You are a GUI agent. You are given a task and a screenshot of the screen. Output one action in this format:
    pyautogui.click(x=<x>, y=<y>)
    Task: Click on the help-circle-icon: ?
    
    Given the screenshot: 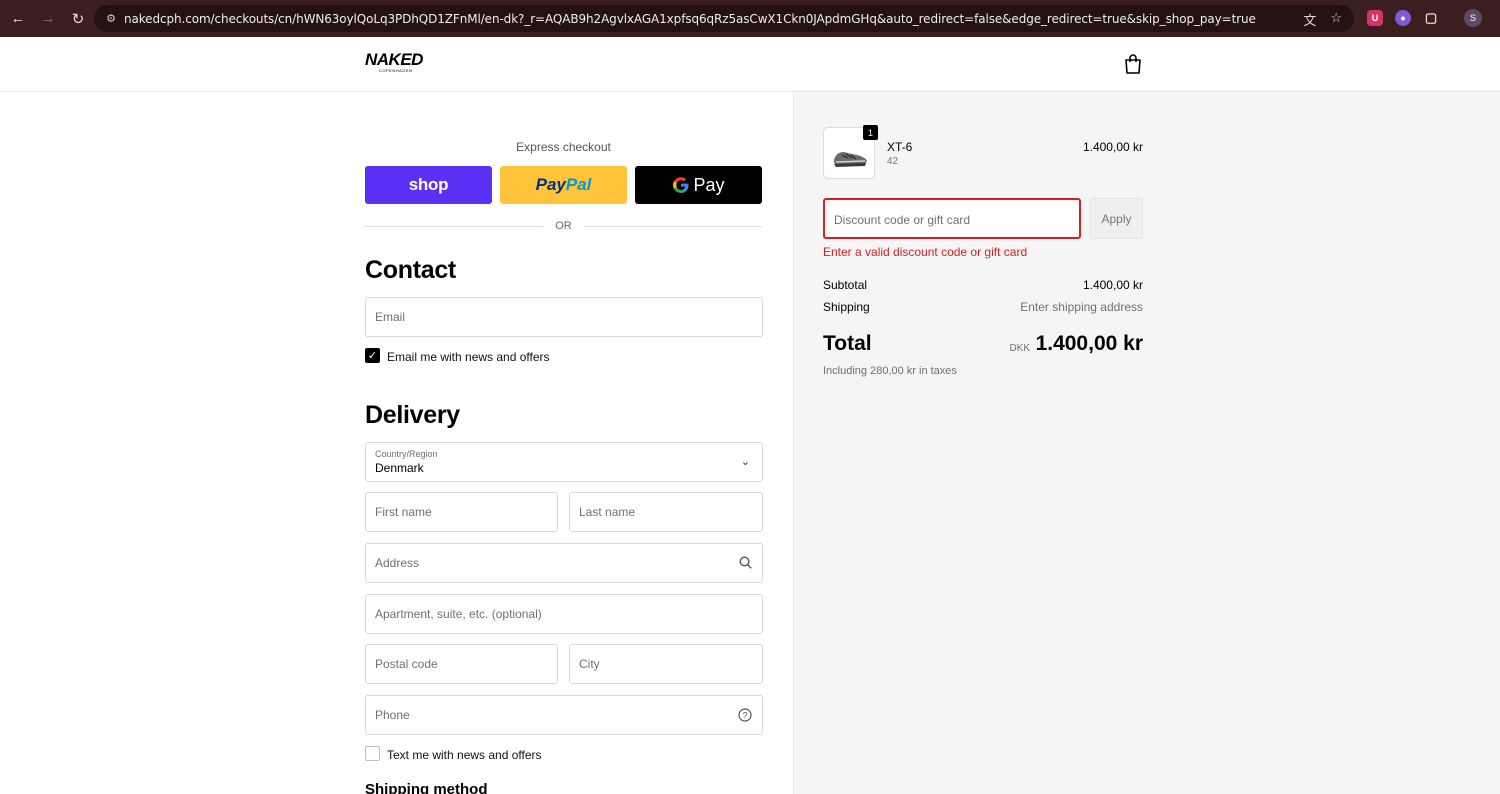 What is the action you would take?
    pyautogui.click(x=745, y=715)
    